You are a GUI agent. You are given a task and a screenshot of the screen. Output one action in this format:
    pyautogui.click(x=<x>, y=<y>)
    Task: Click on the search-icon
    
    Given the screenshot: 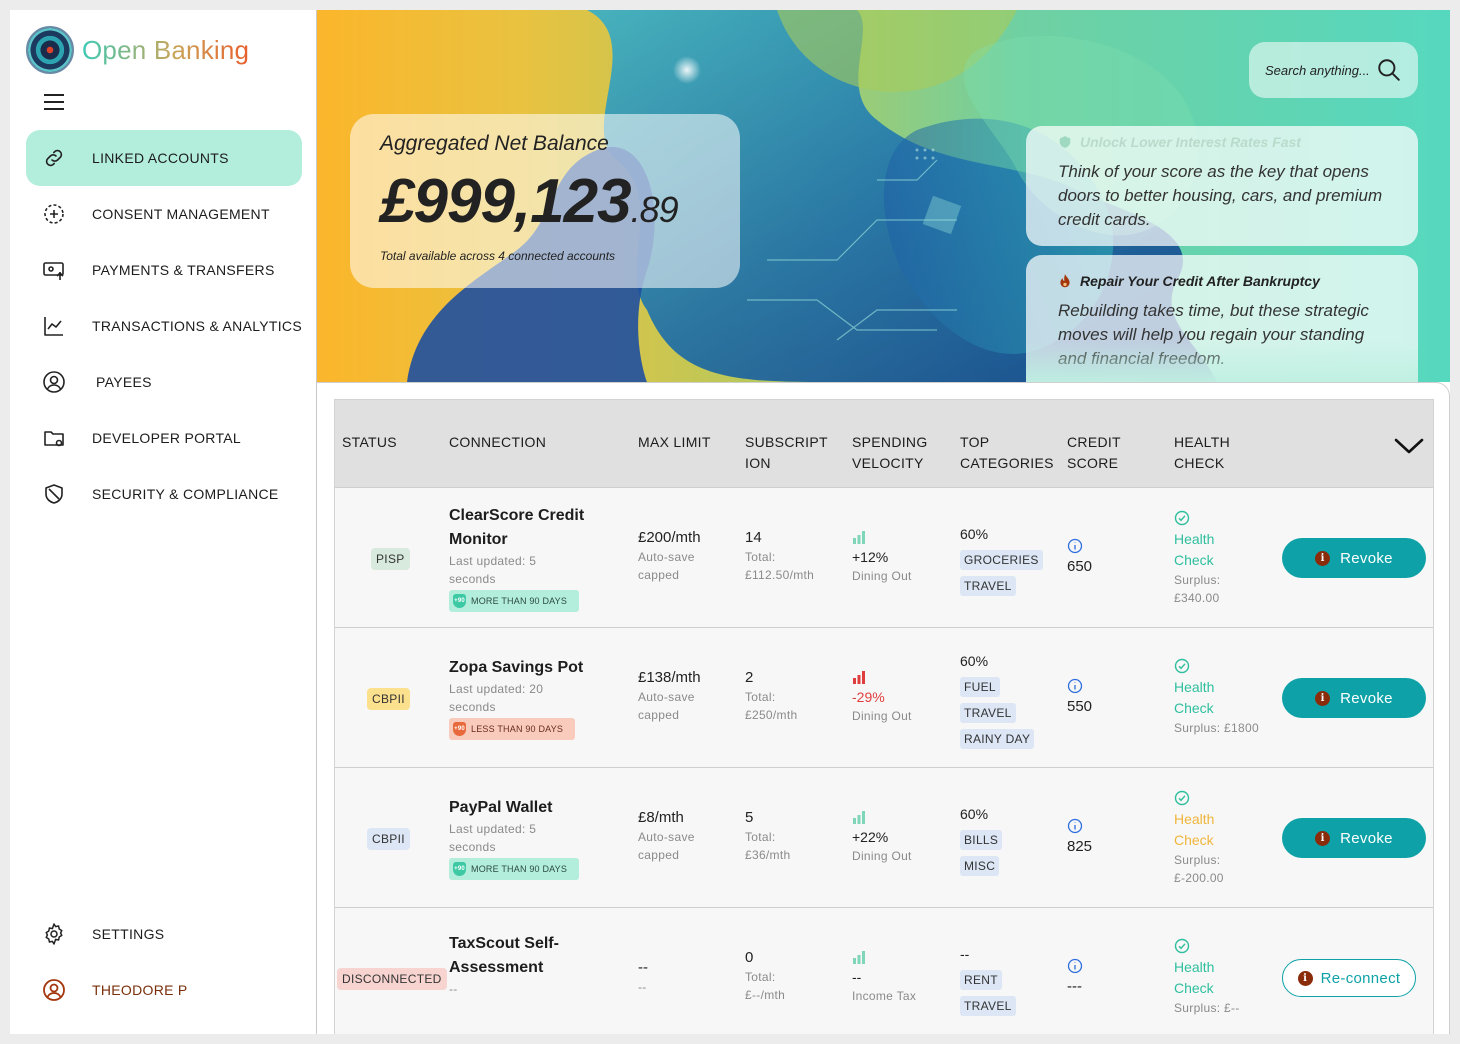 What is the action you would take?
    pyautogui.click(x=1389, y=70)
    